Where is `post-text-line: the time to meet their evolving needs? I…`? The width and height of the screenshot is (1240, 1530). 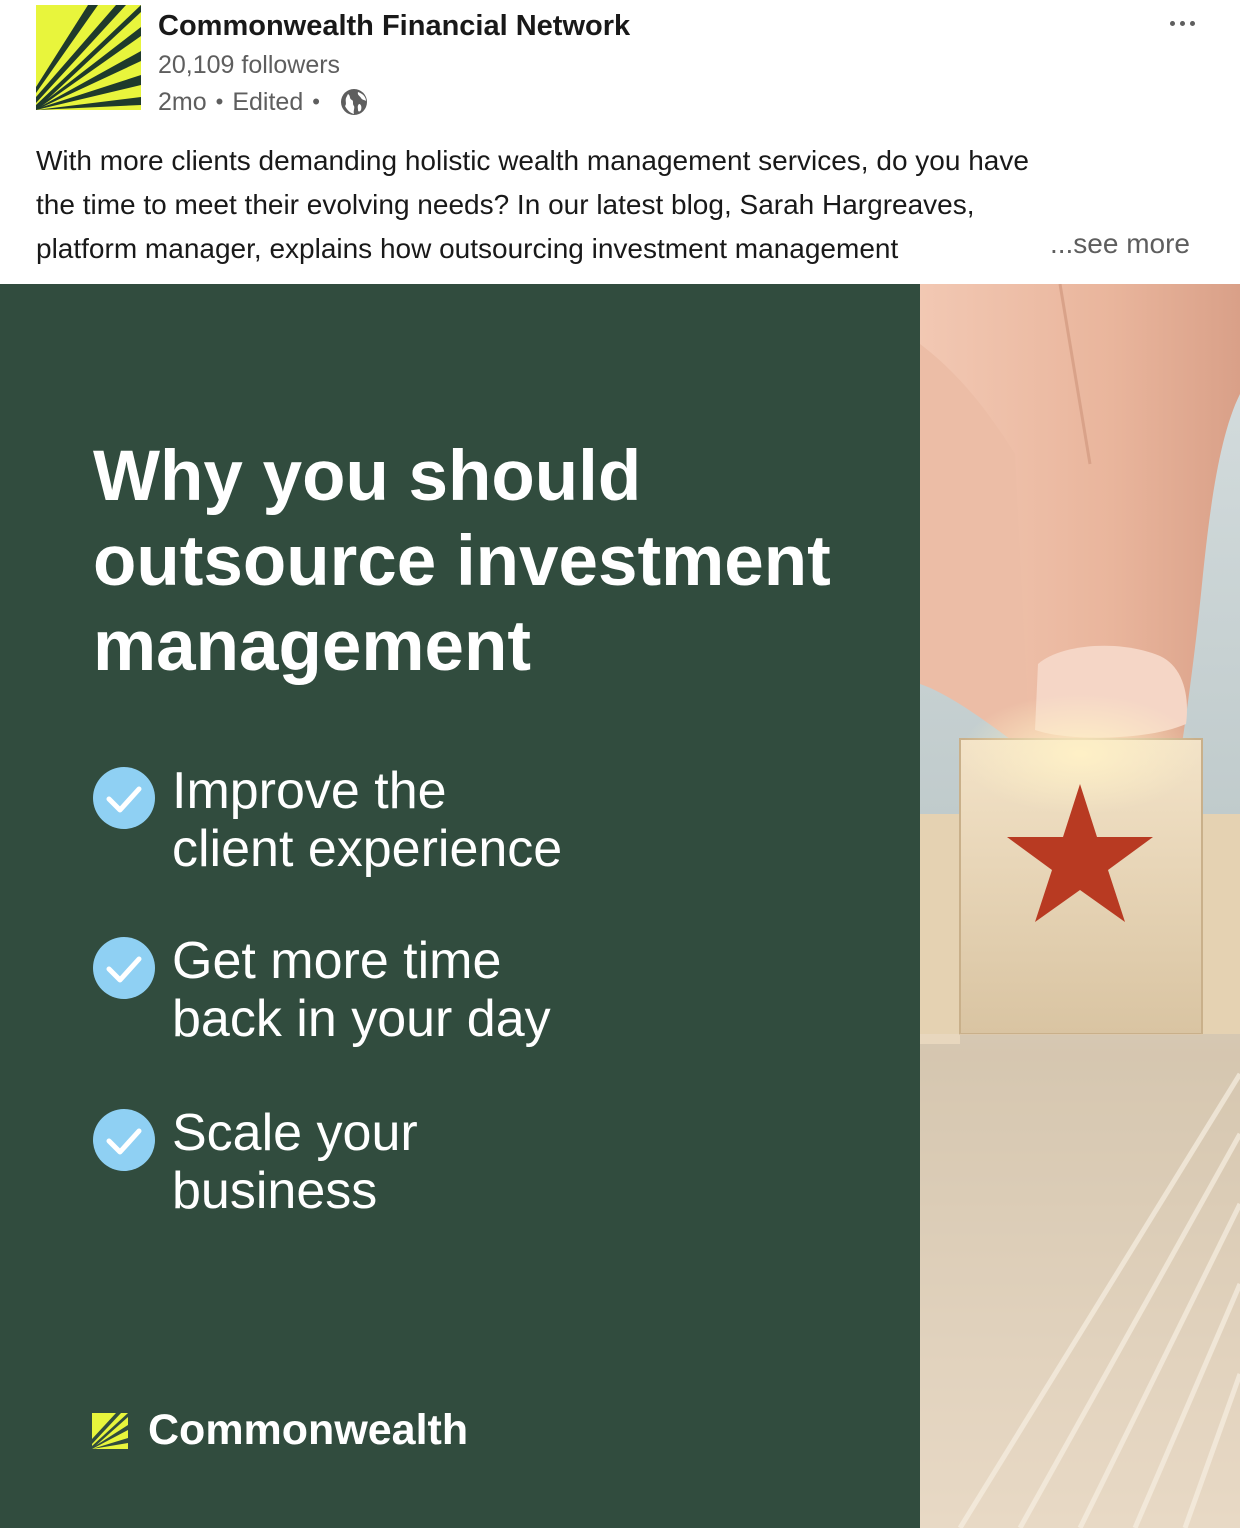
post-text-line: the time to meet their evolving needs? I… is located at coordinates (505, 204).